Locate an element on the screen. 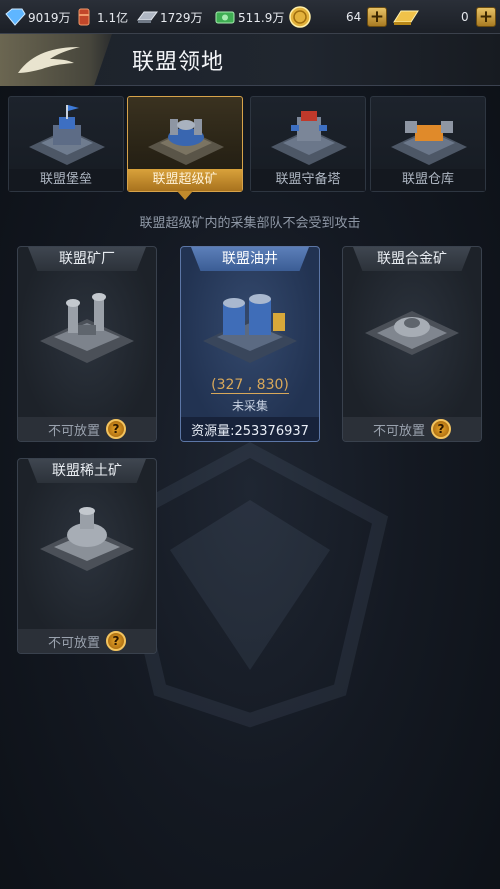 This screenshot has width=500, height=889. add-gold-bar-button: + is located at coordinates (486, 17).